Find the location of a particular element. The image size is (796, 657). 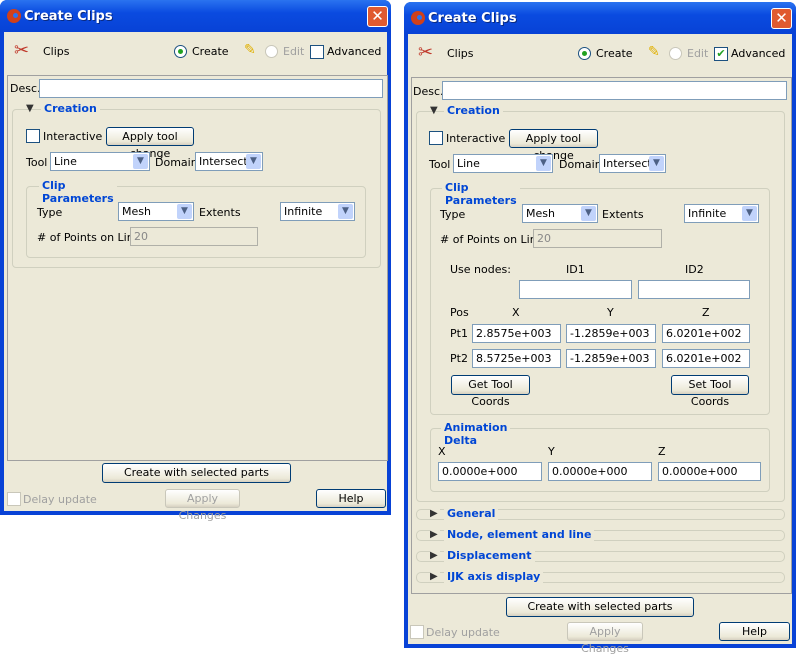

section-label: General is located at coordinates (471, 513).